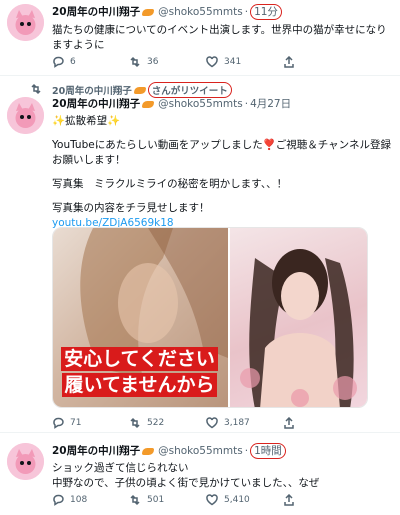 The width and height of the screenshot is (400, 515). I want to click on retweet-count: 36, so click(153, 62).